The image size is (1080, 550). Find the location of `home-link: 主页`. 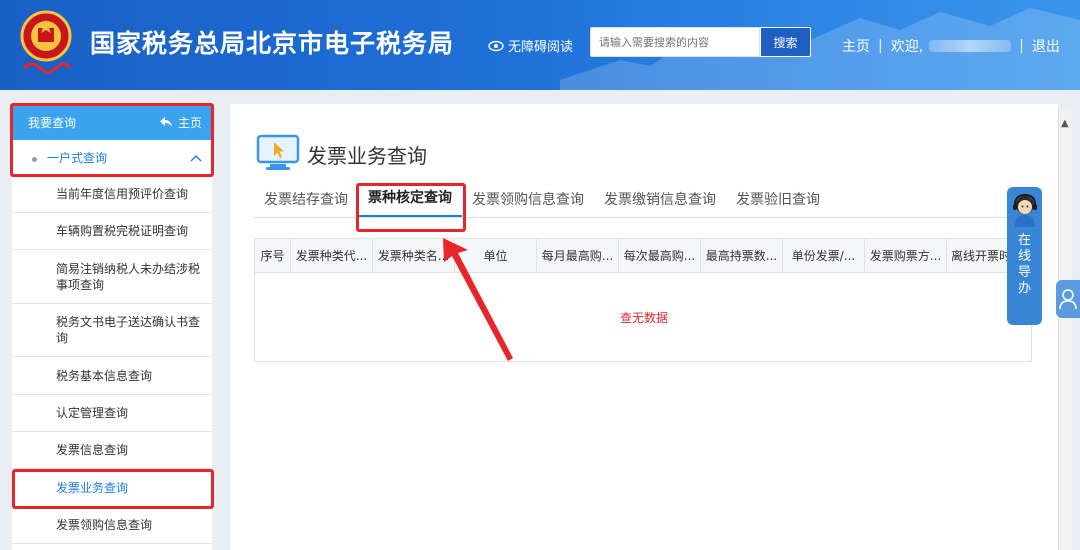

home-link: 主页 is located at coordinates (856, 46).